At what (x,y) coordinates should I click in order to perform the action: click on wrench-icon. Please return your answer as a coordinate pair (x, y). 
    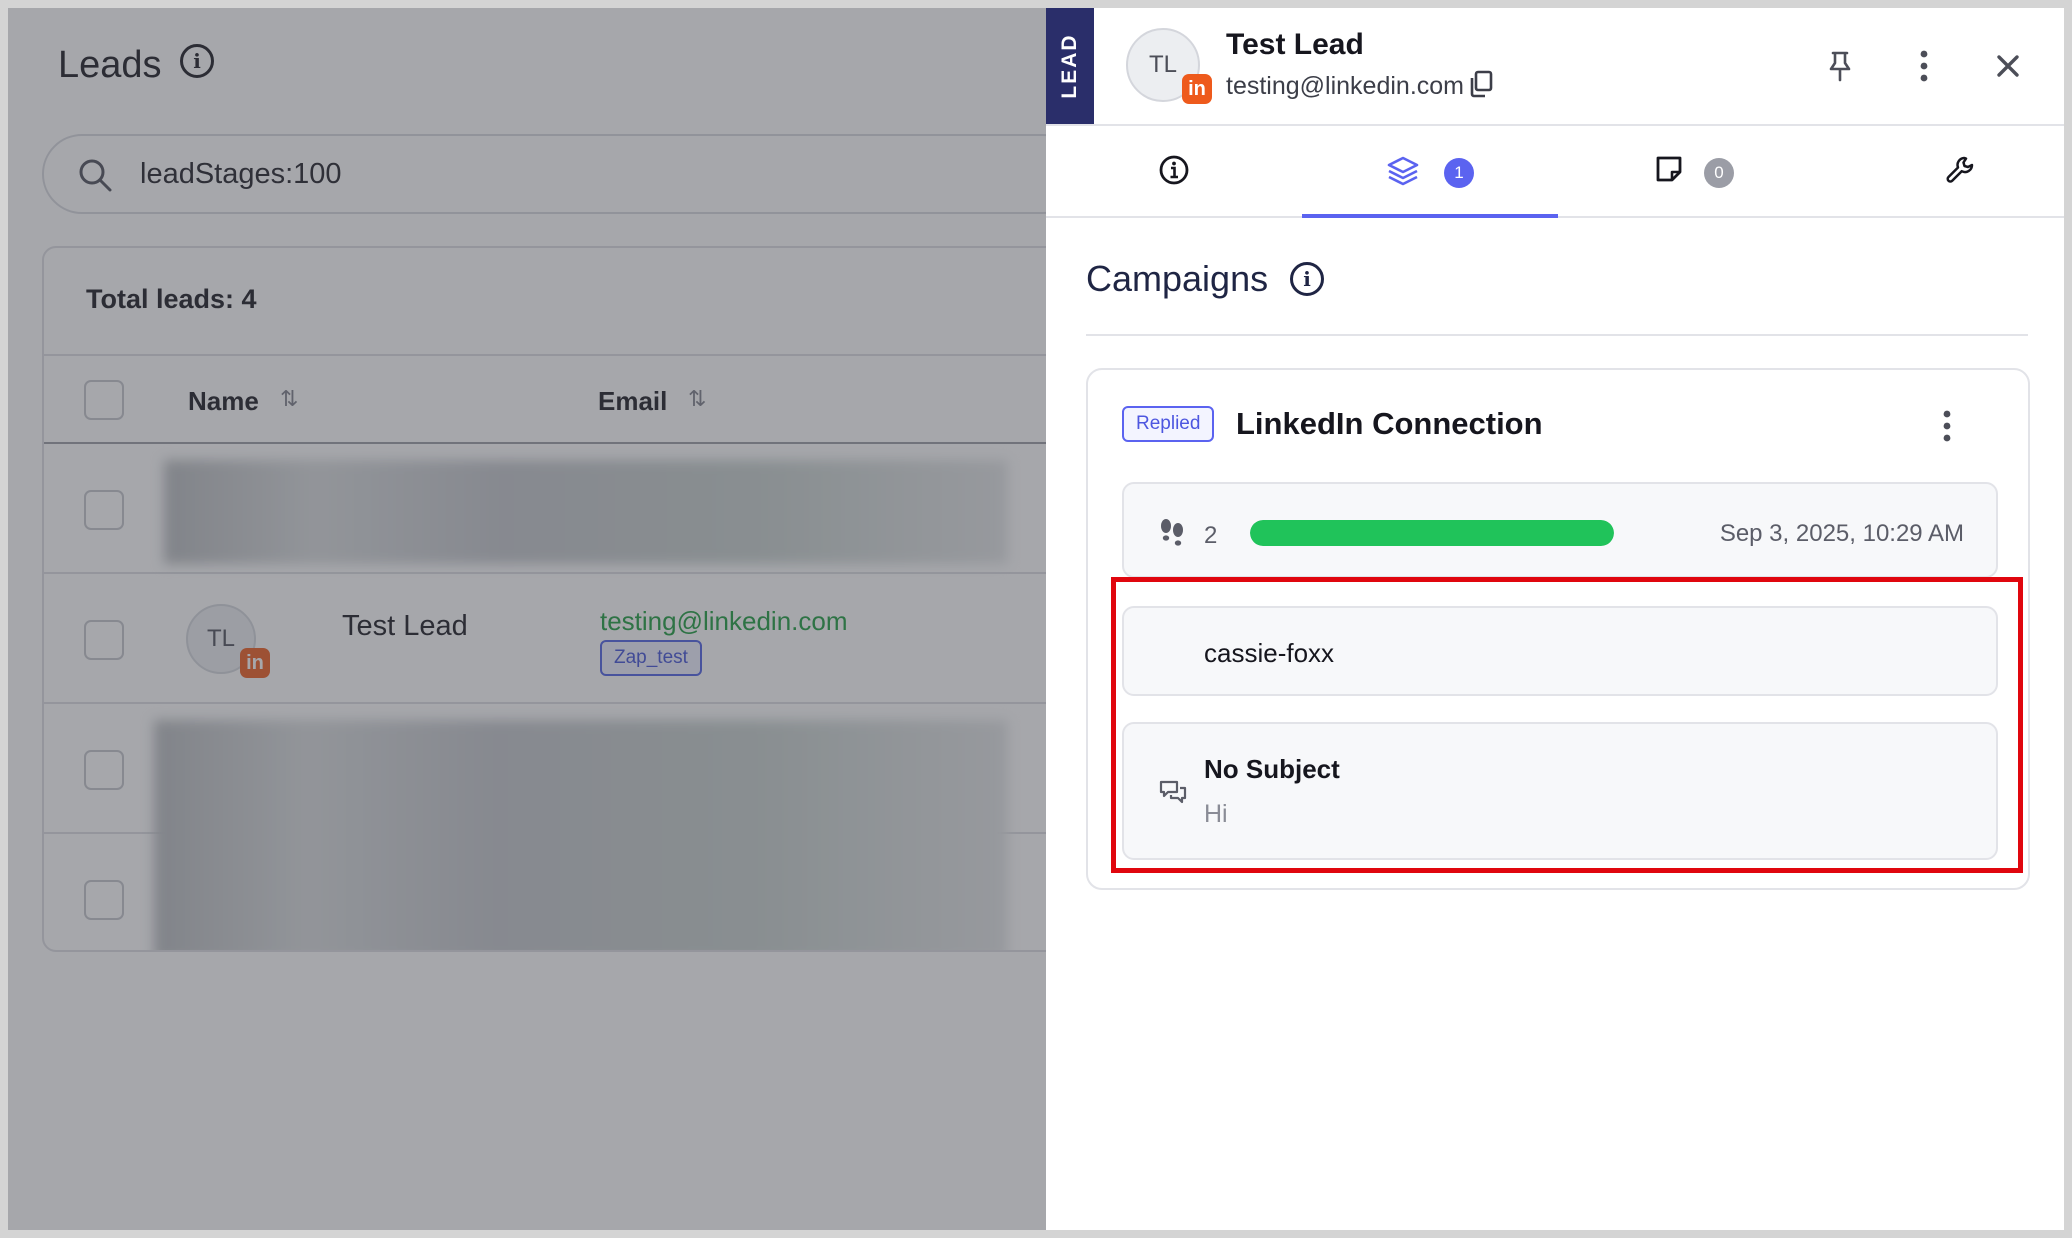
    Looking at the image, I should click on (1960, 169).